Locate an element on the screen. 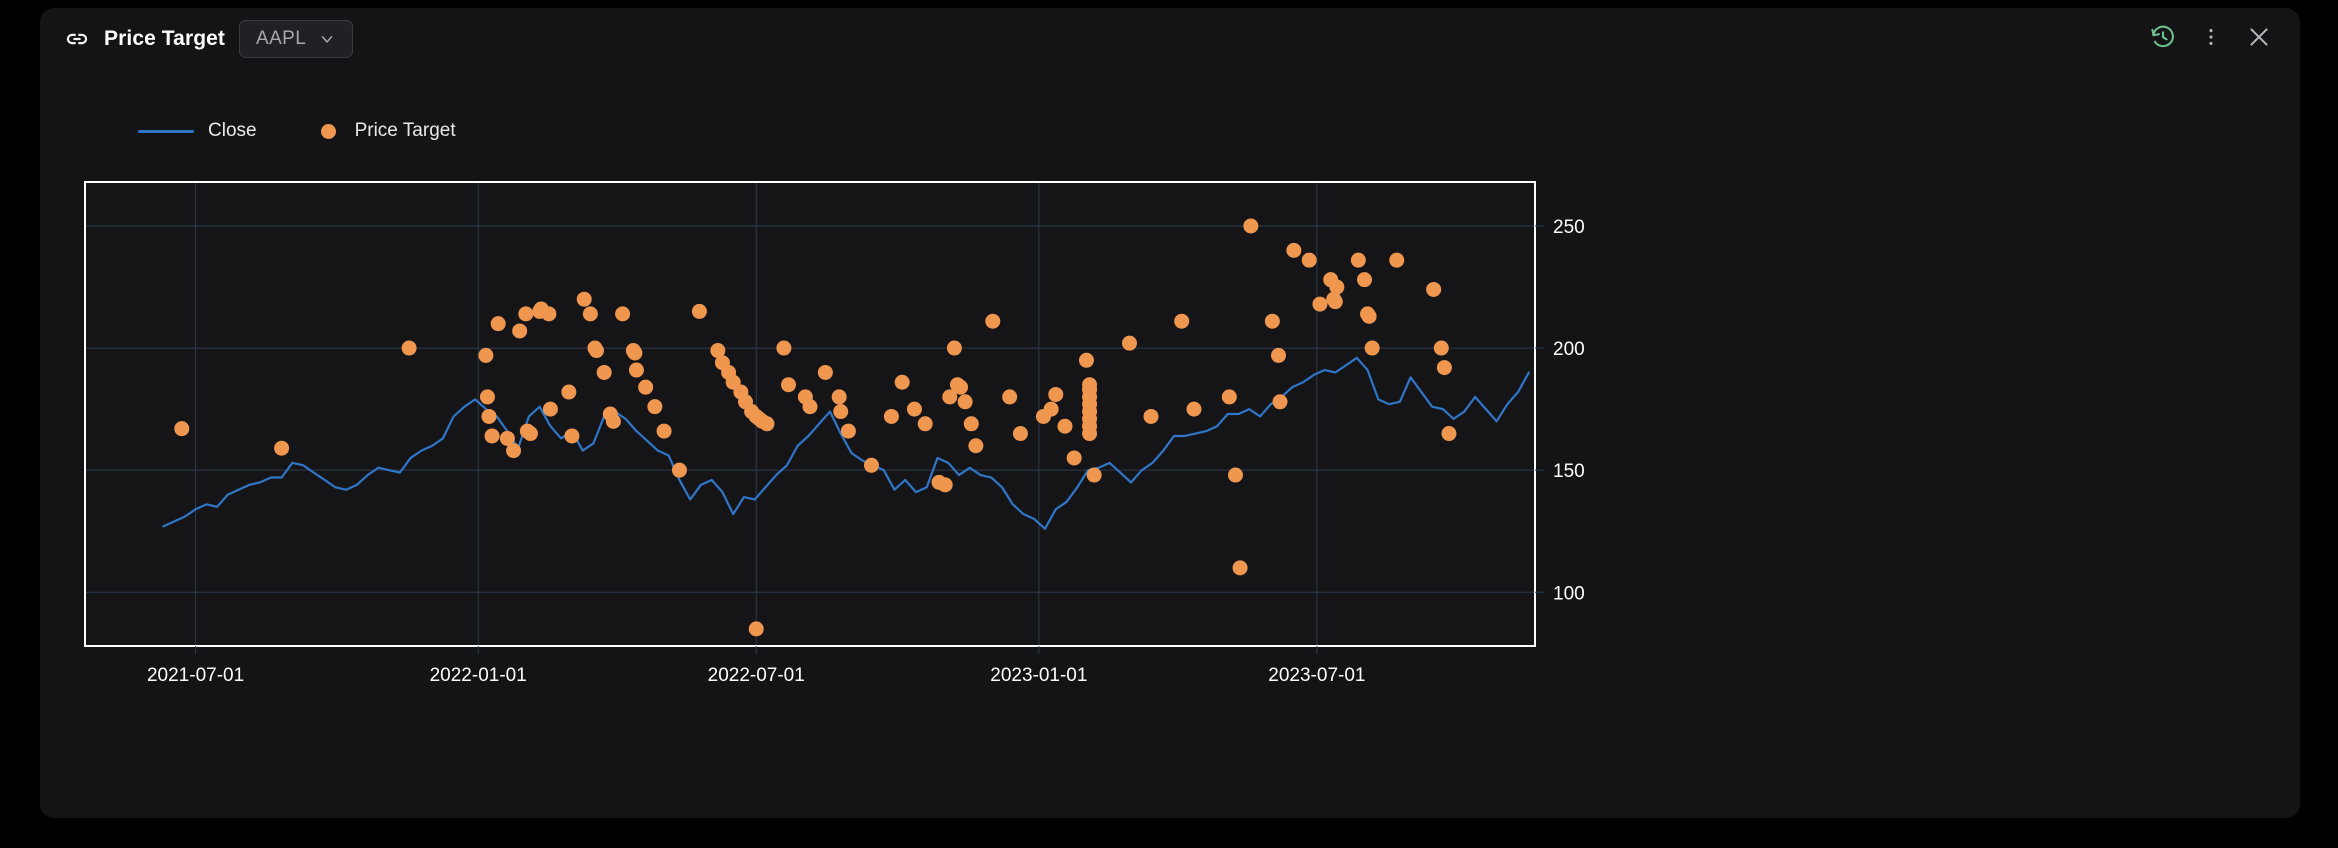  header-right-group is located at coordinates (2211, 39).